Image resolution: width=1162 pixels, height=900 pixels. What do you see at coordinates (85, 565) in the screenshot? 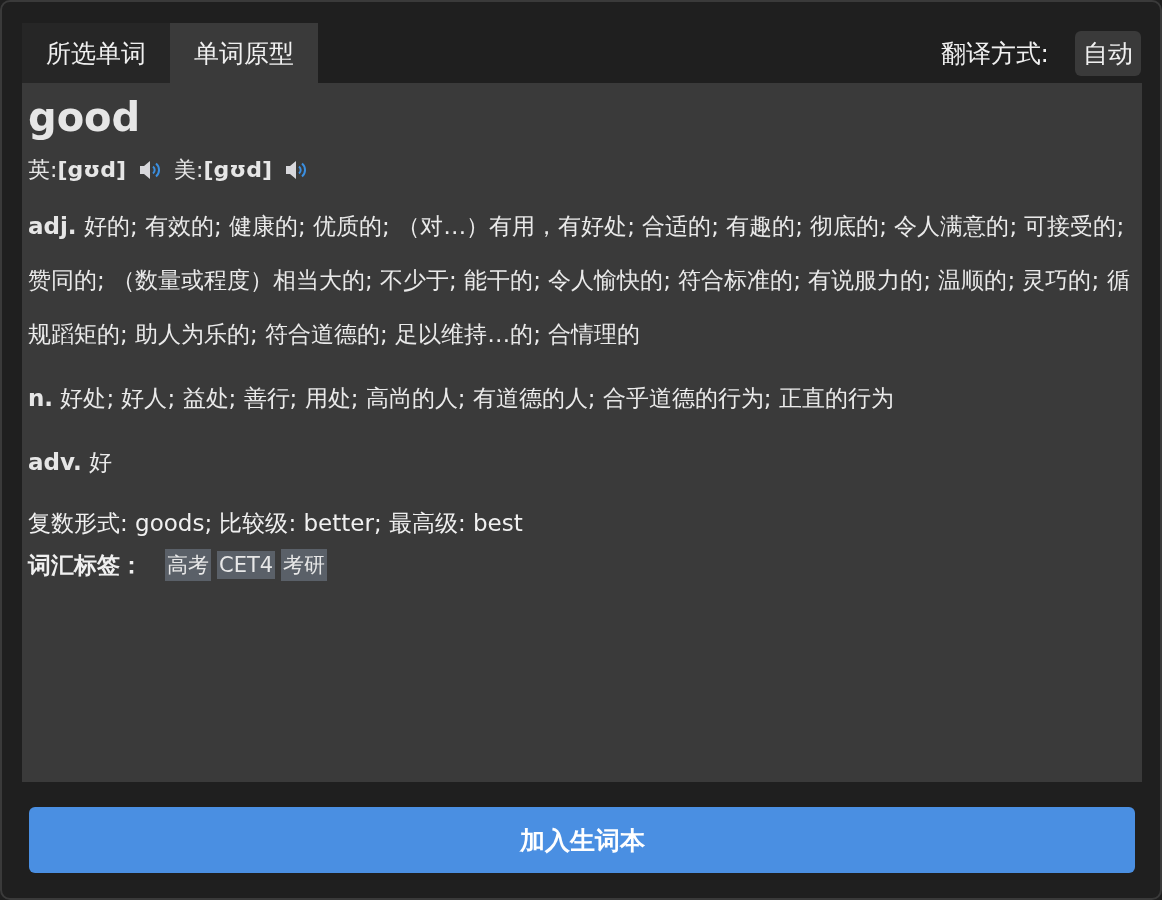
I see `tags-label: 词汇标签：` at bounding box center [85, 565].